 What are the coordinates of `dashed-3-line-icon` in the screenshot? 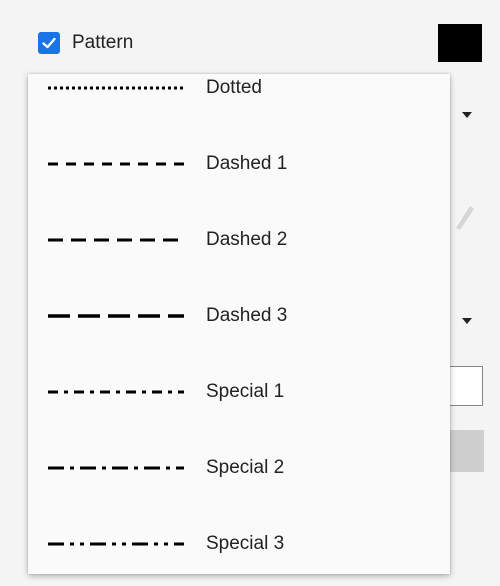 It's located at (116, 316).